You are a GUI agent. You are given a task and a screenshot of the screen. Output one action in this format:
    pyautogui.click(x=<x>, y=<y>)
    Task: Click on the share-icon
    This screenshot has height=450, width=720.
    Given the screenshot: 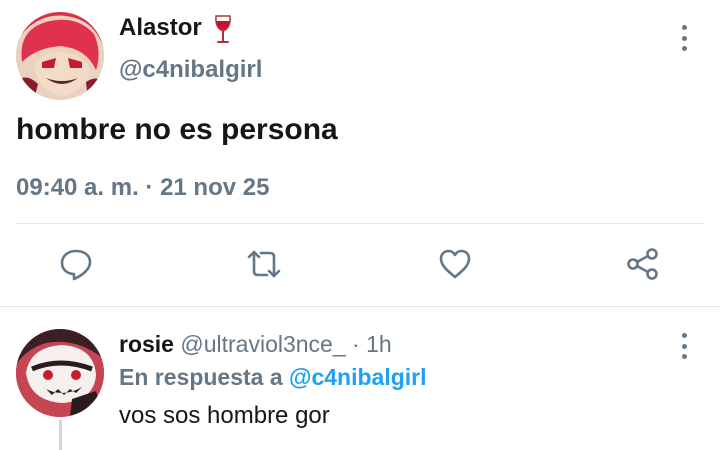 What is the action you would take?
    pyautogui.click(x=642, y=264)
    